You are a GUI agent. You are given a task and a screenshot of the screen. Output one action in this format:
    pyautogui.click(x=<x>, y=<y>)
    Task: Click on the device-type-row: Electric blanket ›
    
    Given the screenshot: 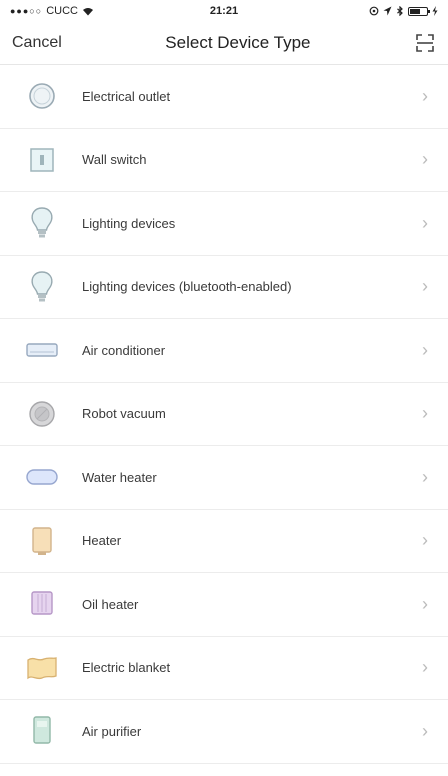 What is the action you would take?
    pyautogui.click(x=224, y=668)
    